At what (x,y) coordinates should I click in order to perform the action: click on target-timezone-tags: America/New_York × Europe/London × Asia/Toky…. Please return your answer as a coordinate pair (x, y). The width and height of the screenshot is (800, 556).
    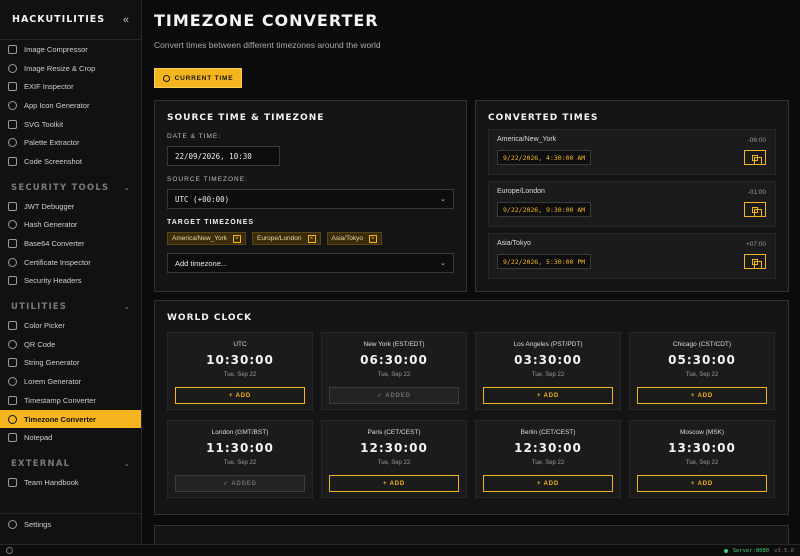
    Looking at the image, I should click on (310, 238).